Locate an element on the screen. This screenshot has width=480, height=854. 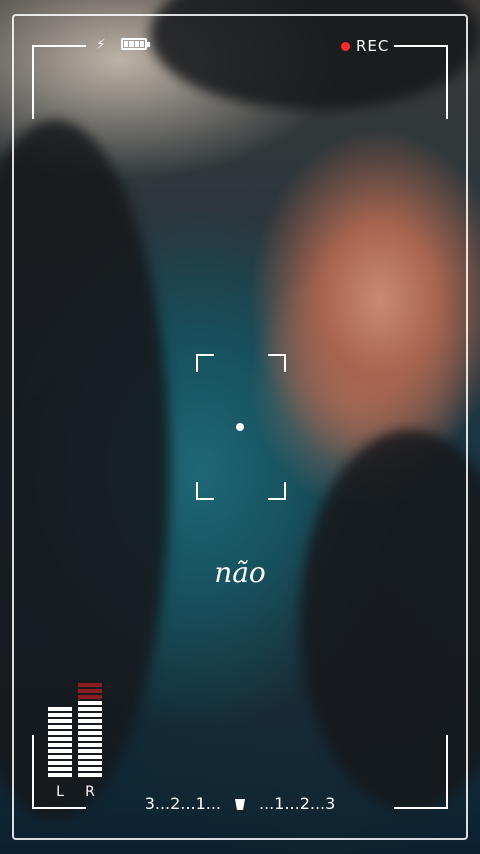
frame-corner-top-left is located at coordinates (59, 82).